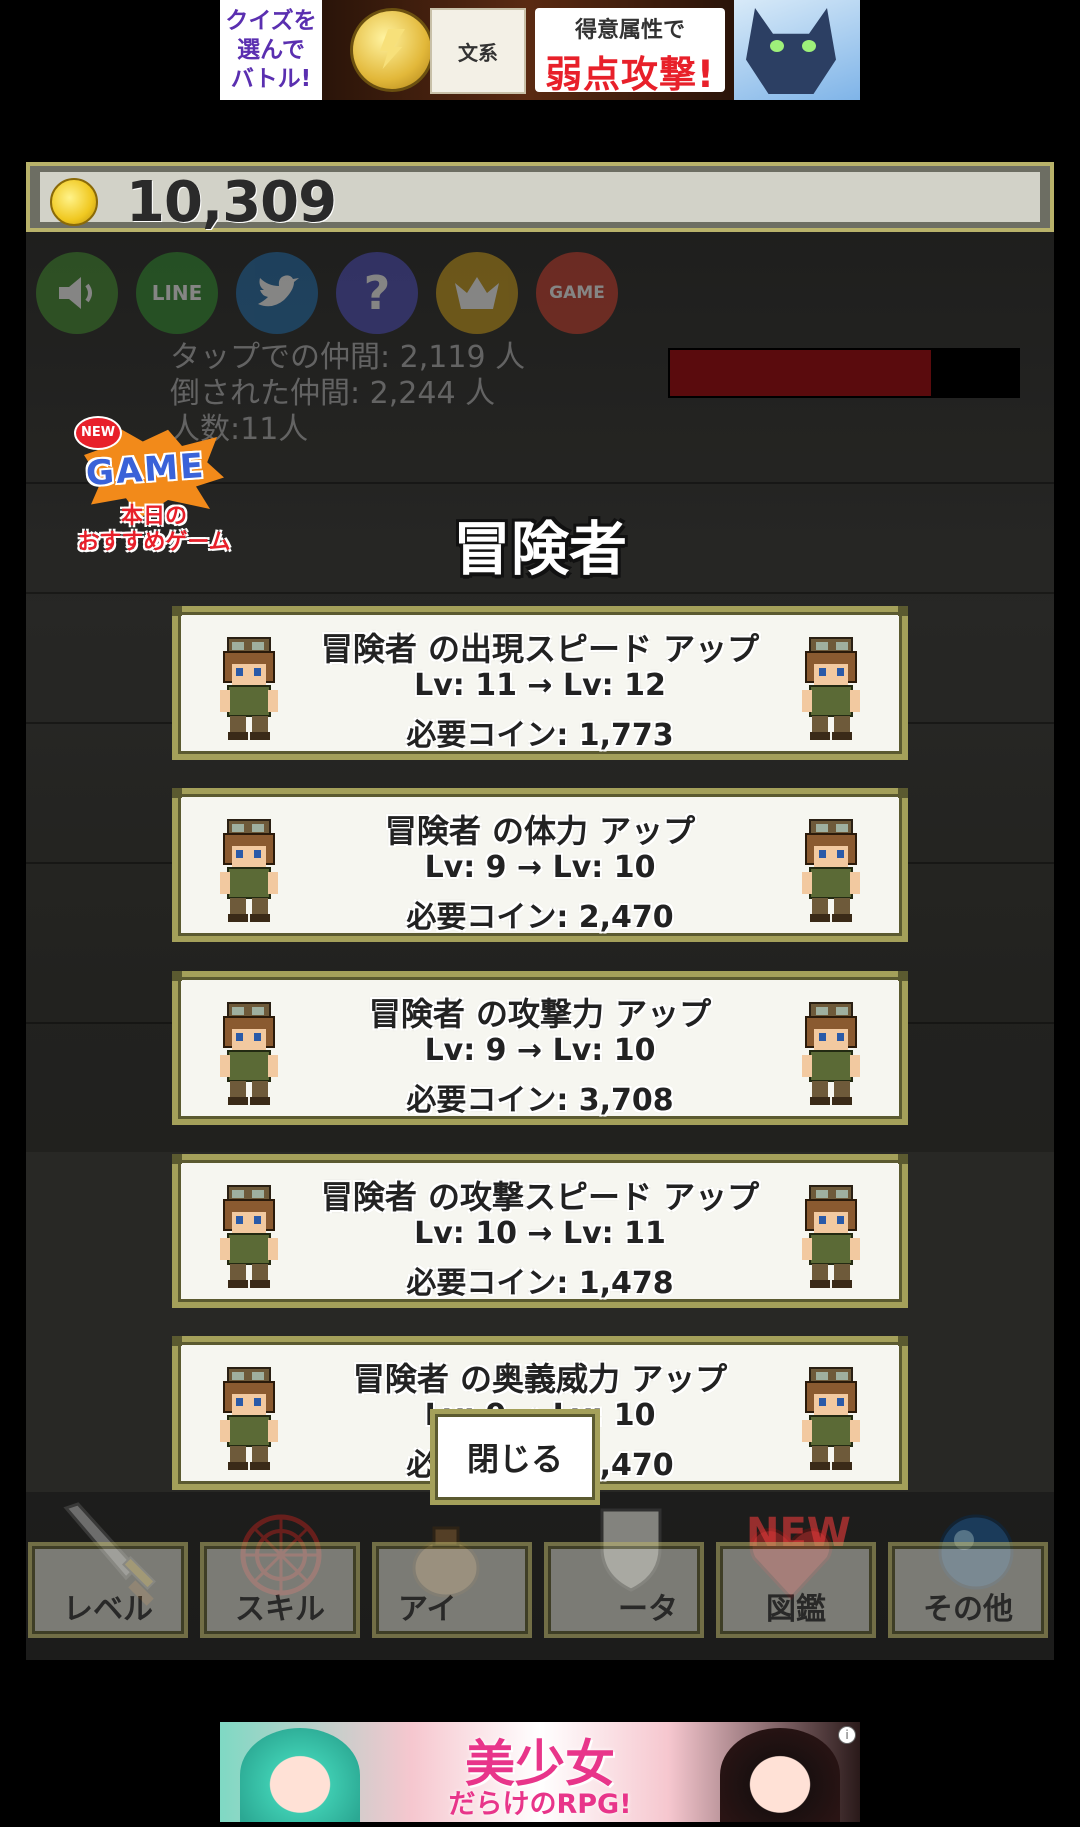 The height and width of the screenshot is (1827, 1080). I want to click on twitter-button, so click(277, 293).